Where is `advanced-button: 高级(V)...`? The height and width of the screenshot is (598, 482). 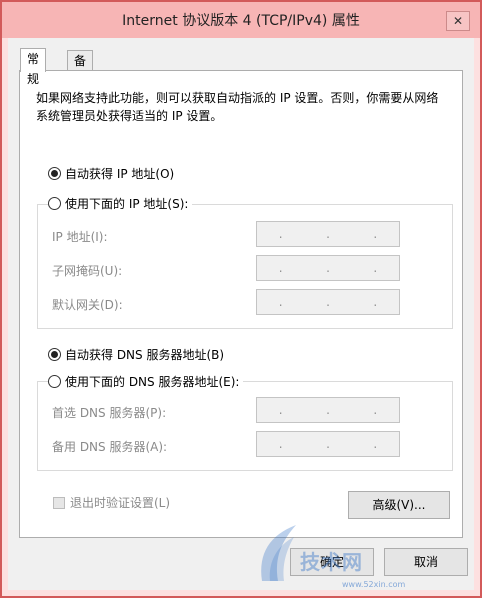 advanced-button: 高级(V)... is located at coordinates (399, 505).